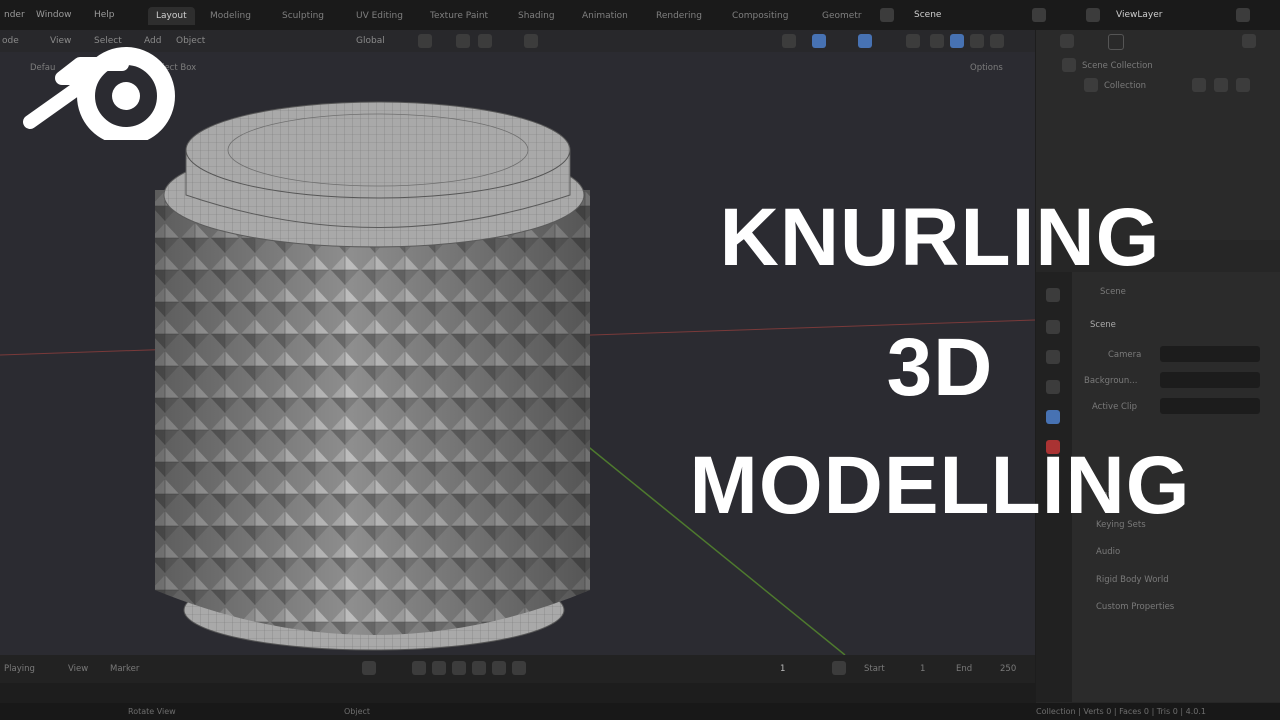 The height and width of the screenshot is (720, 1280). What do you see at coordinates (19, 669) in the screenshot?
I see `playback-menu: Playing` at bounding box center [19, 669].